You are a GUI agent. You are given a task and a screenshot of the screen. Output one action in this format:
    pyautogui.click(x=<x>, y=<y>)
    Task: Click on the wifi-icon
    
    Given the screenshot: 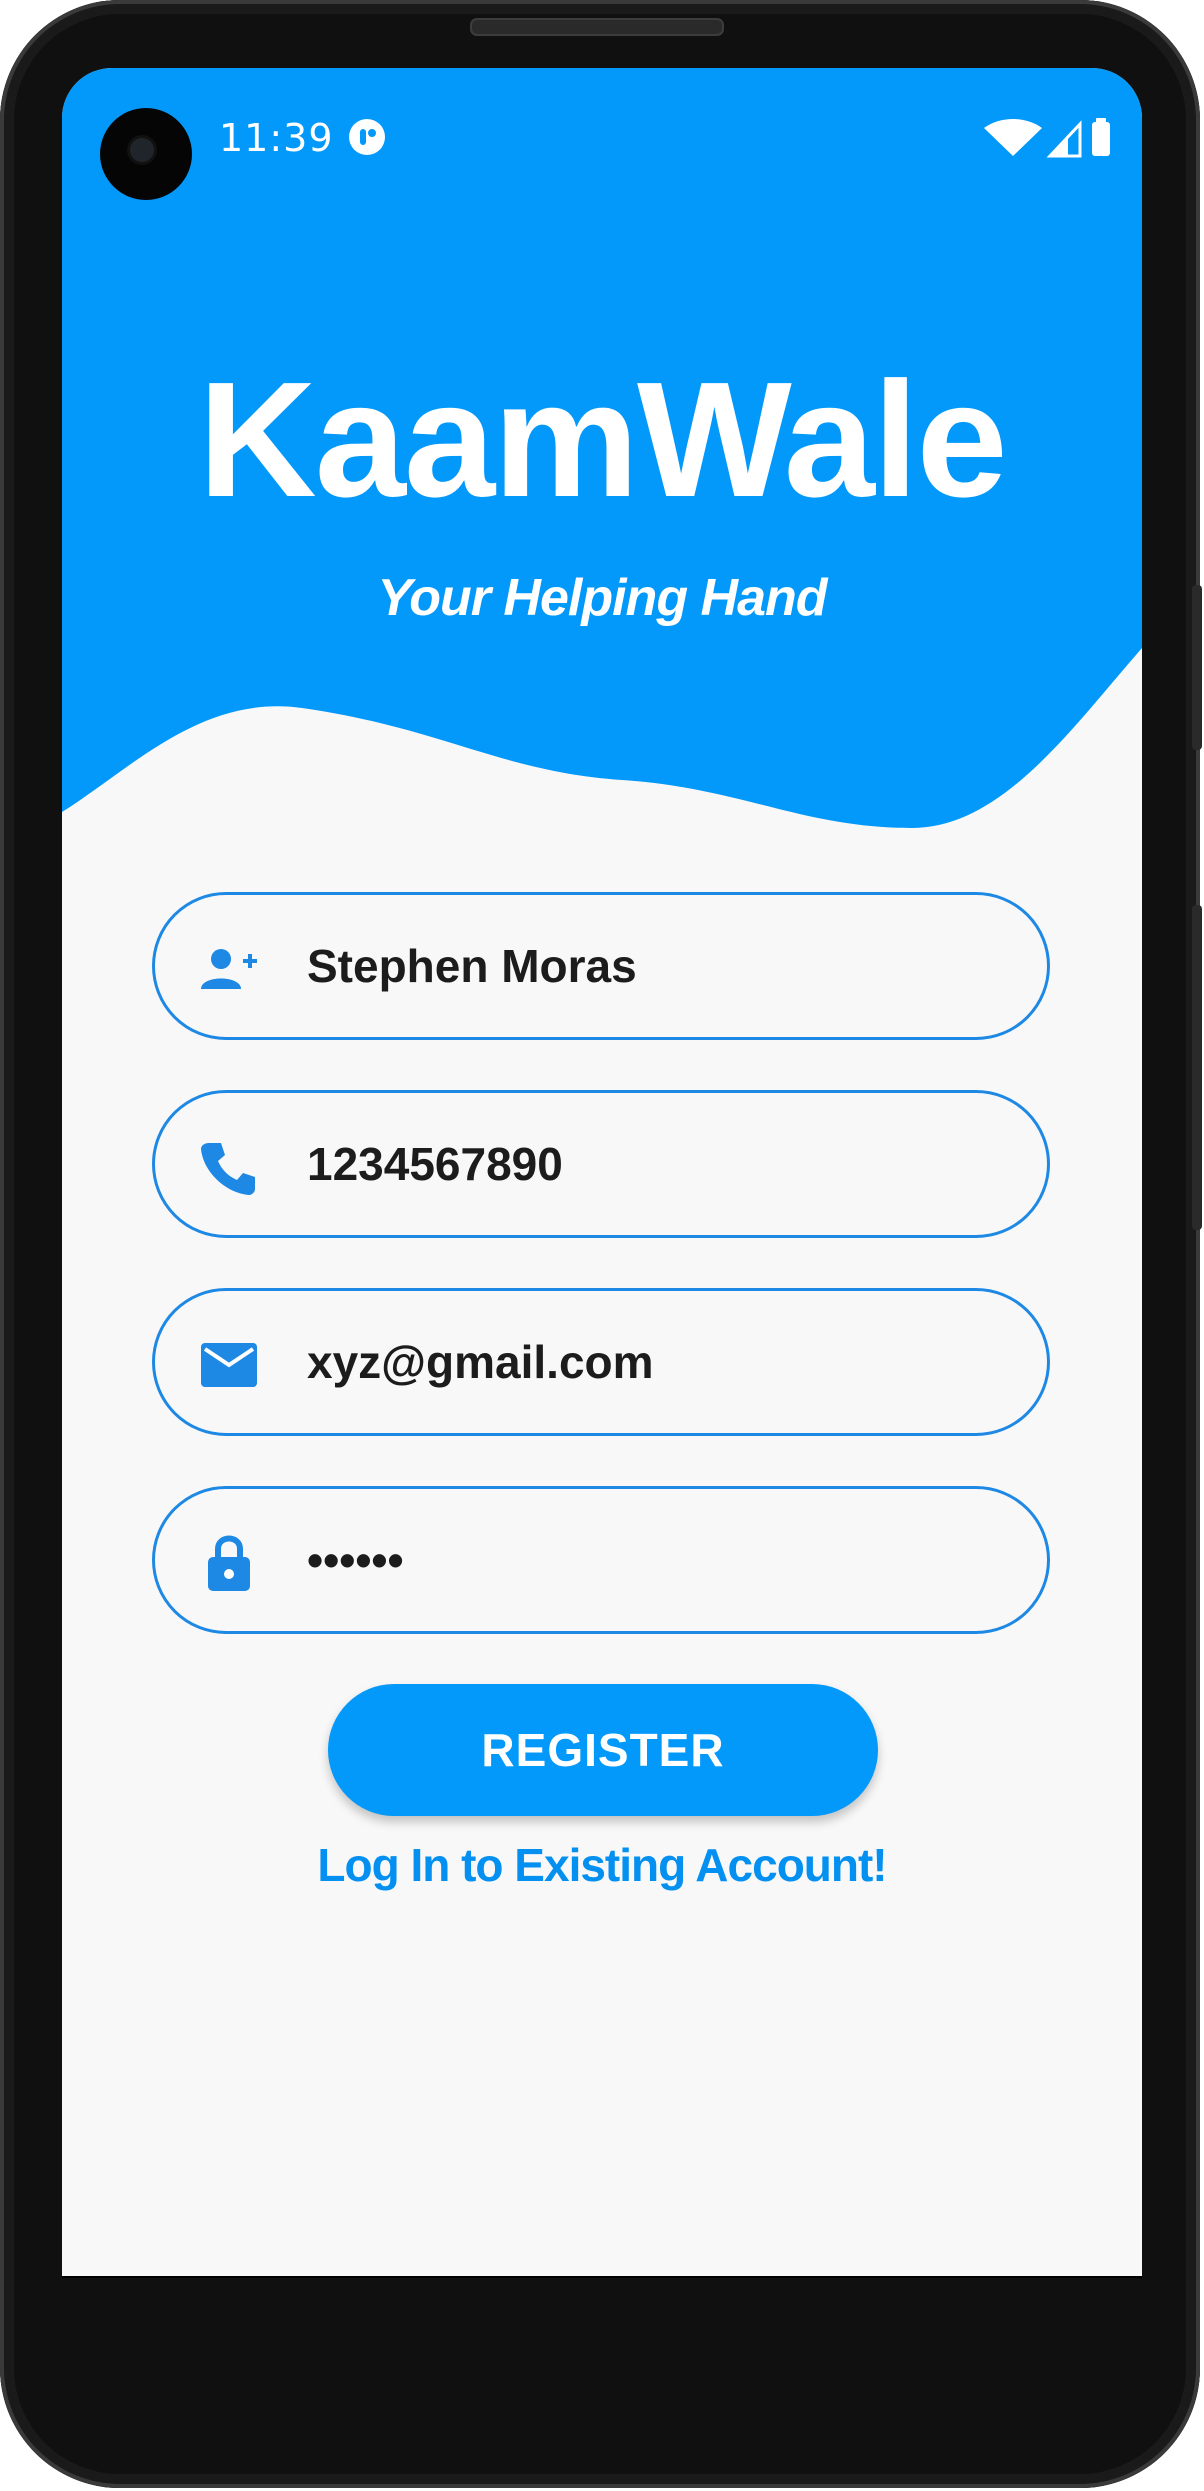 What is the action you would take?
    pyautogui.click(x=1013, y=137)
    